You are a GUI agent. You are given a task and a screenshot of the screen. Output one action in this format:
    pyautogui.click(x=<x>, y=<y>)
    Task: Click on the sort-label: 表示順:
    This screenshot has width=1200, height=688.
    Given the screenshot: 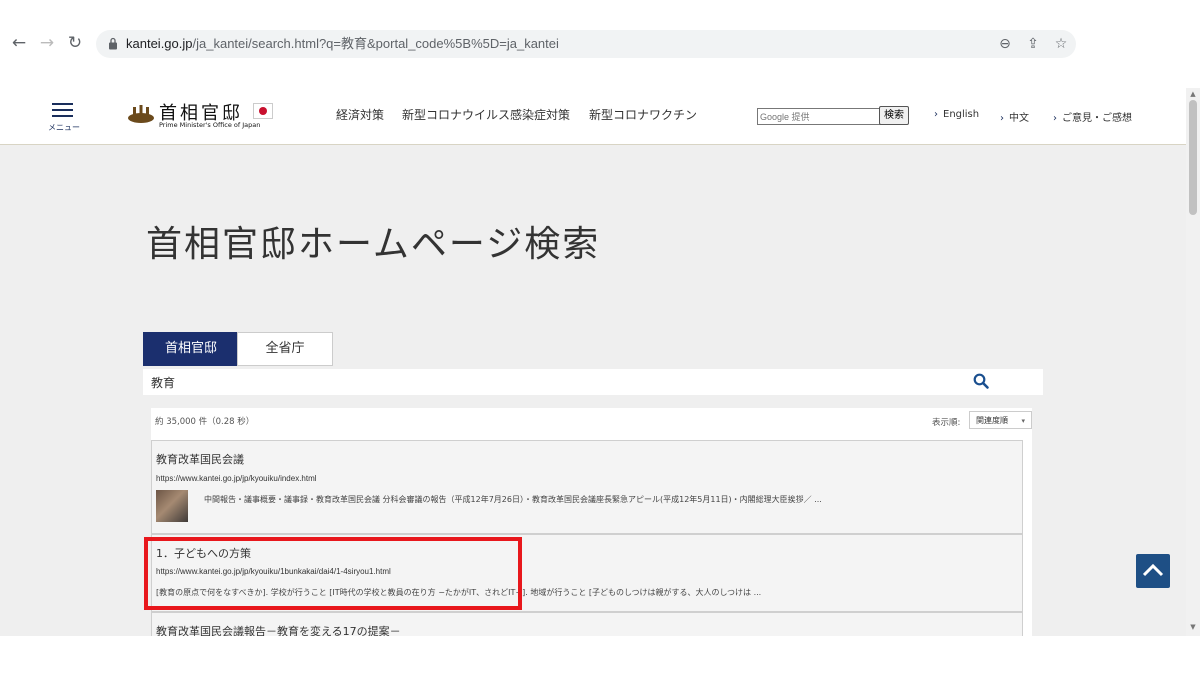 What is the action you would take?
    pyautogui.click(x=946, y=423)
    